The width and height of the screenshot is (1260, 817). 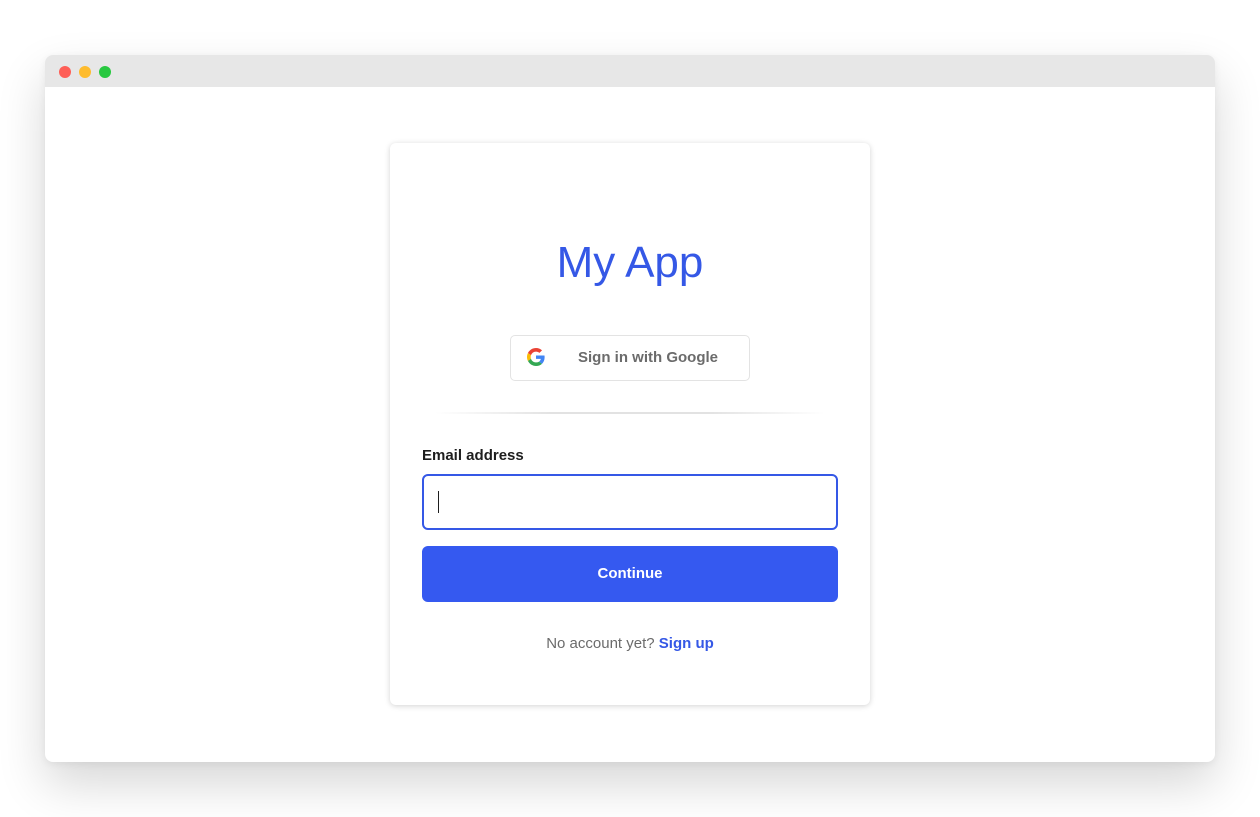 What do you see at coordinates (648, 357) in the screenshot?
I see `google-button-label: Sign in with Google` at bounding box center [648, 357].